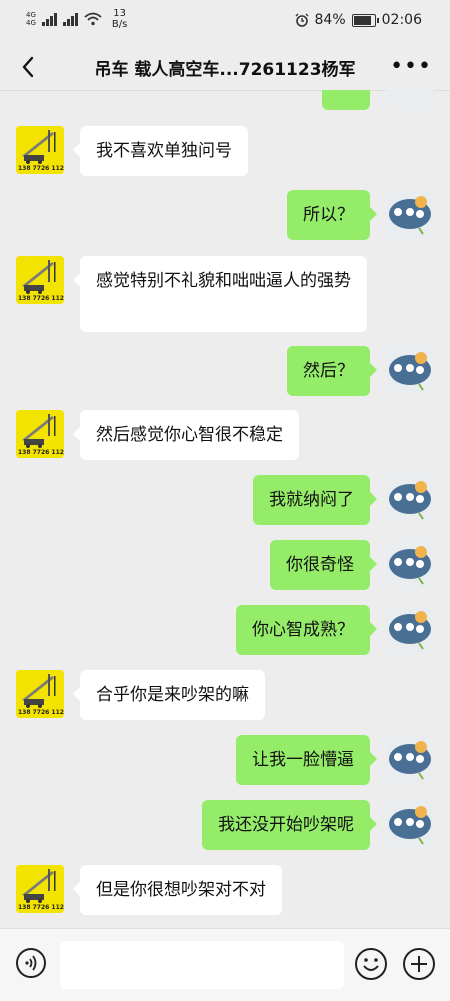 This screenshot has width=450, height=1001. I want to click on speed-value: 13, so click(119, 13).